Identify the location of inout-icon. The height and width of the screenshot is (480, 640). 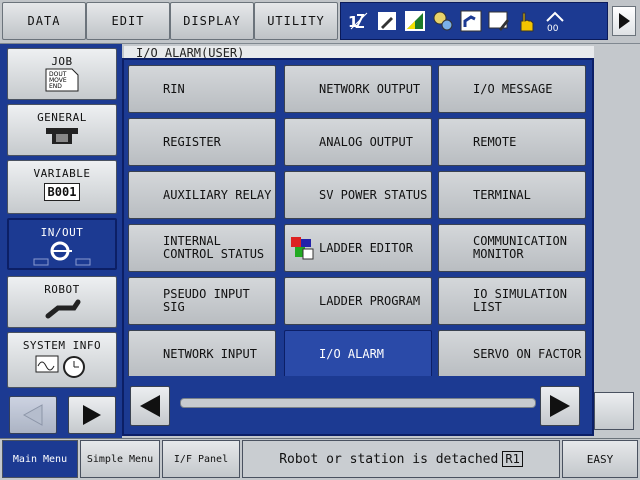
(62, 253).